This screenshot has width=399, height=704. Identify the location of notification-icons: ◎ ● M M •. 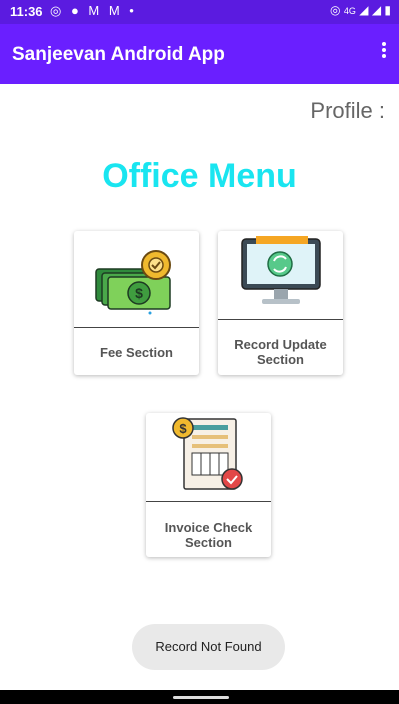
(93, 10).